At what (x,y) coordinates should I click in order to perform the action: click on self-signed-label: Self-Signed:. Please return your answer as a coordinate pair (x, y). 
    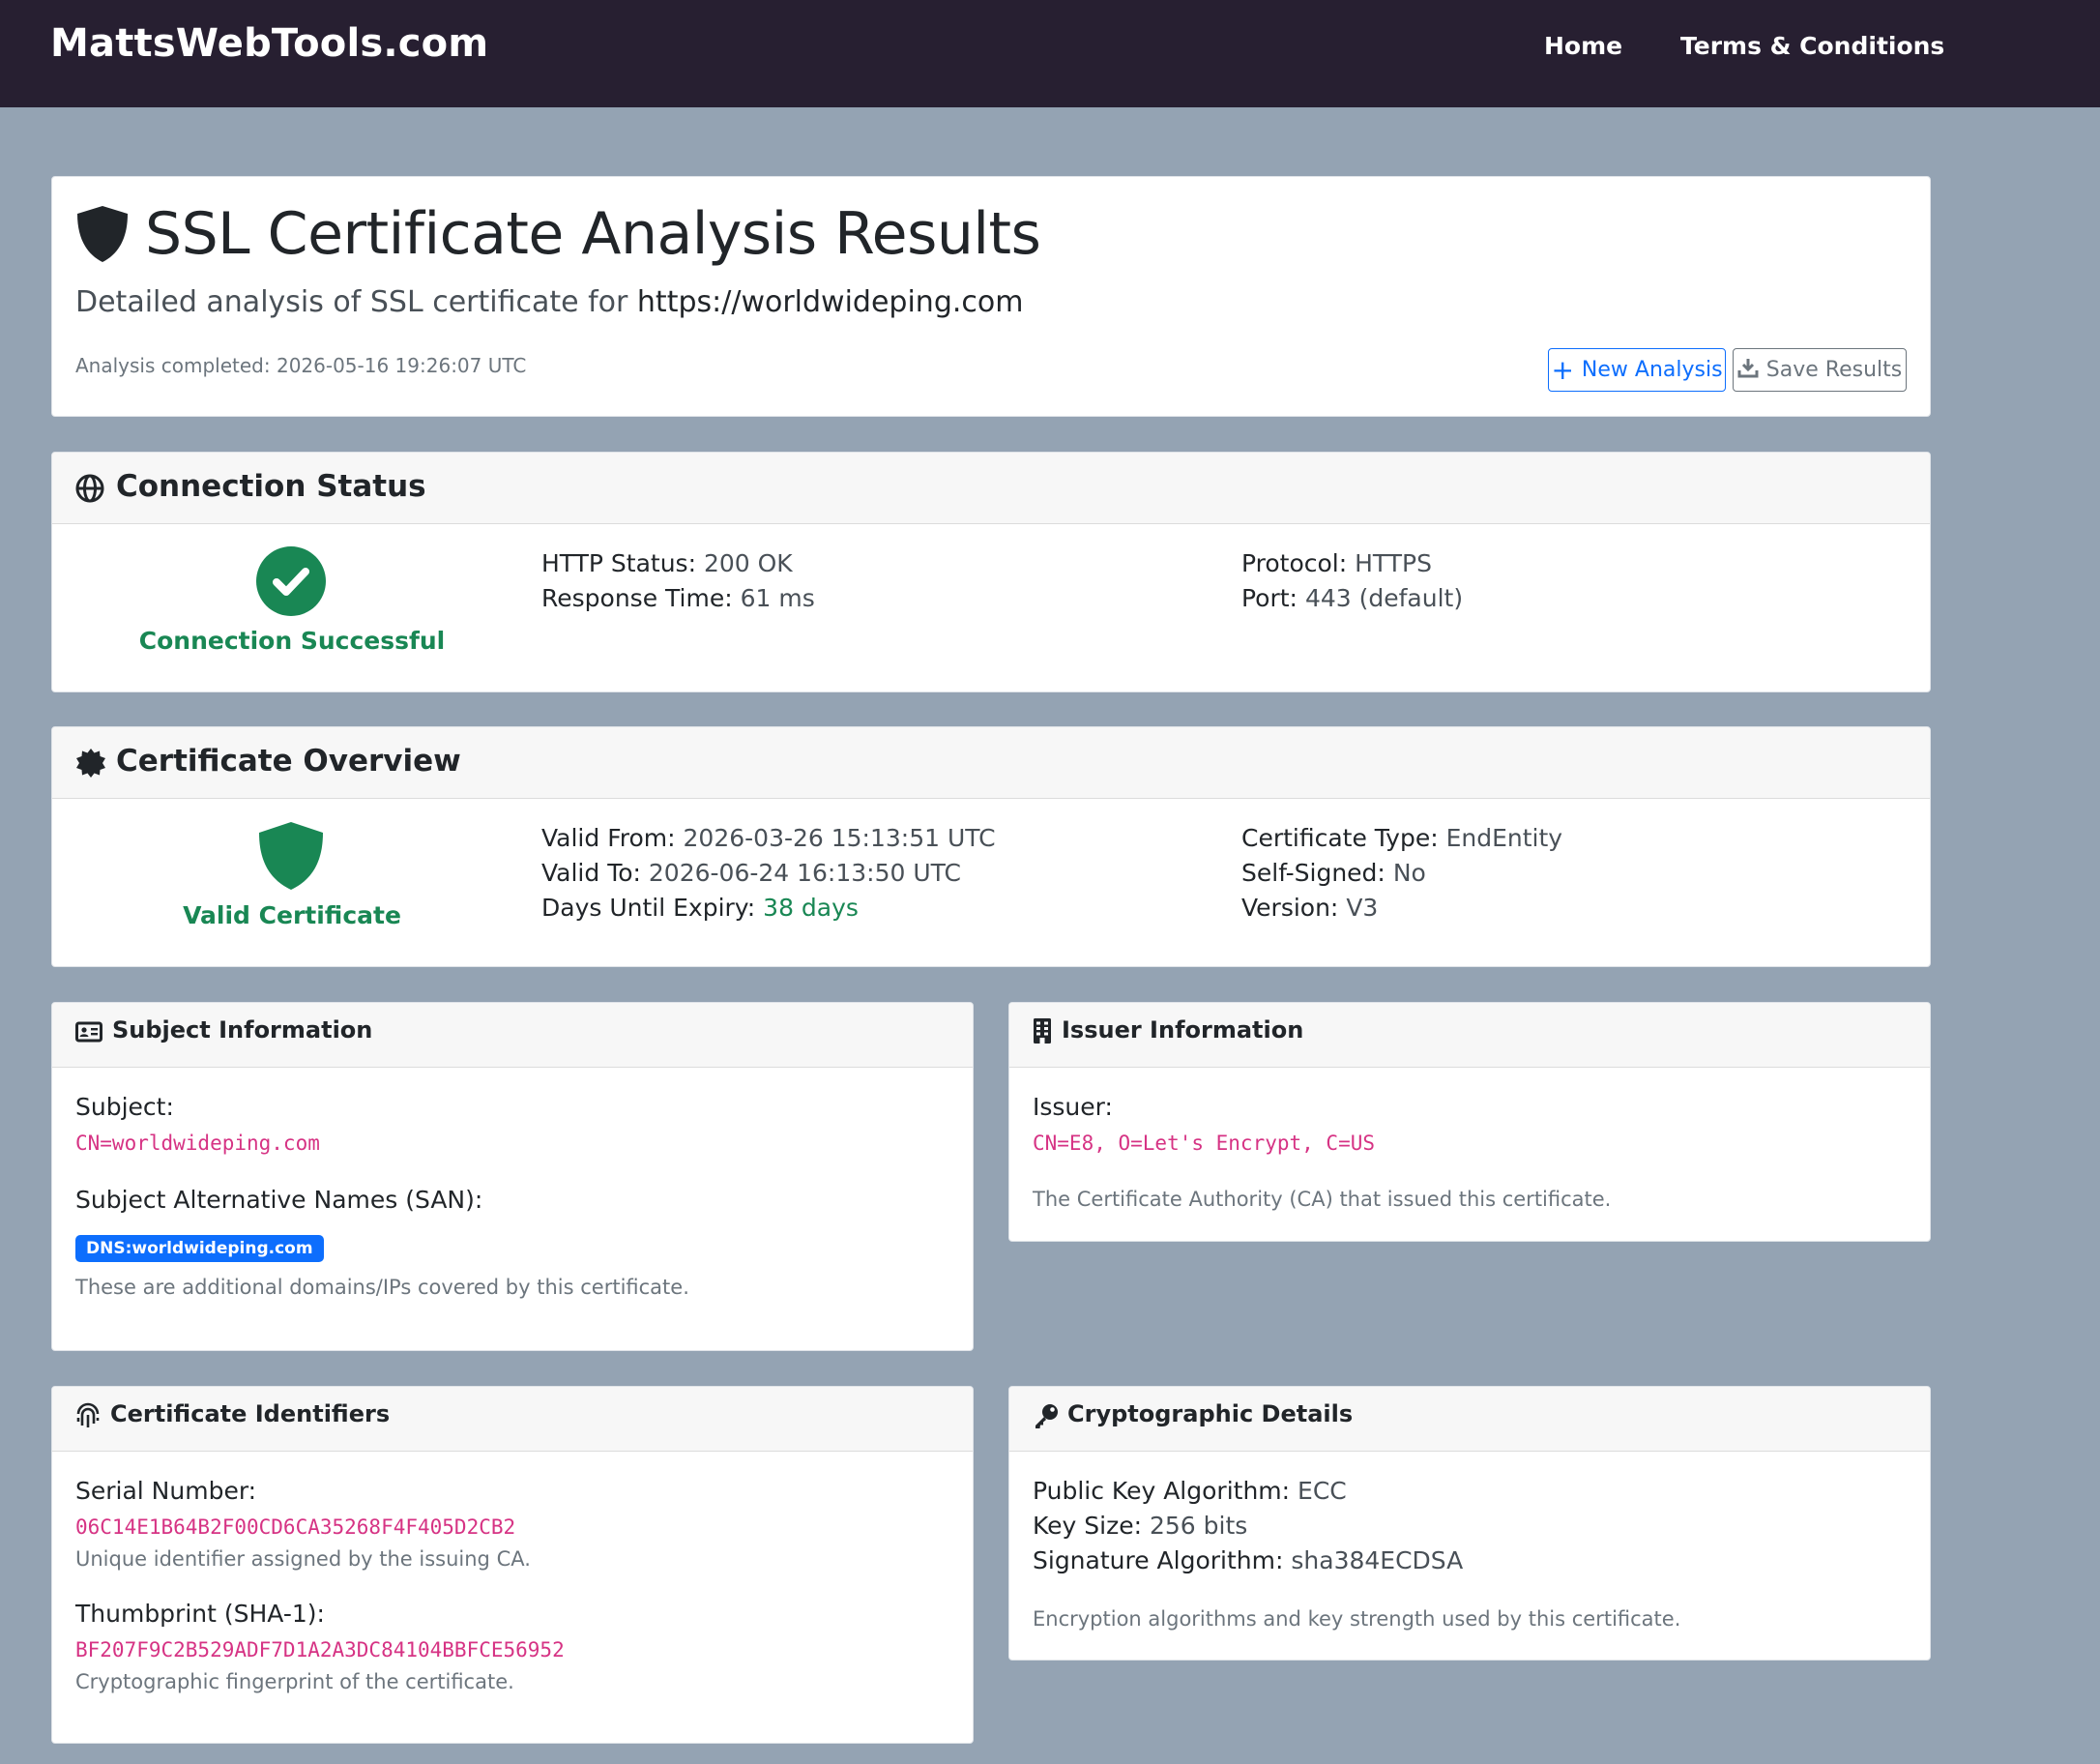
    Looking at the image, I should click on (1313, 873).